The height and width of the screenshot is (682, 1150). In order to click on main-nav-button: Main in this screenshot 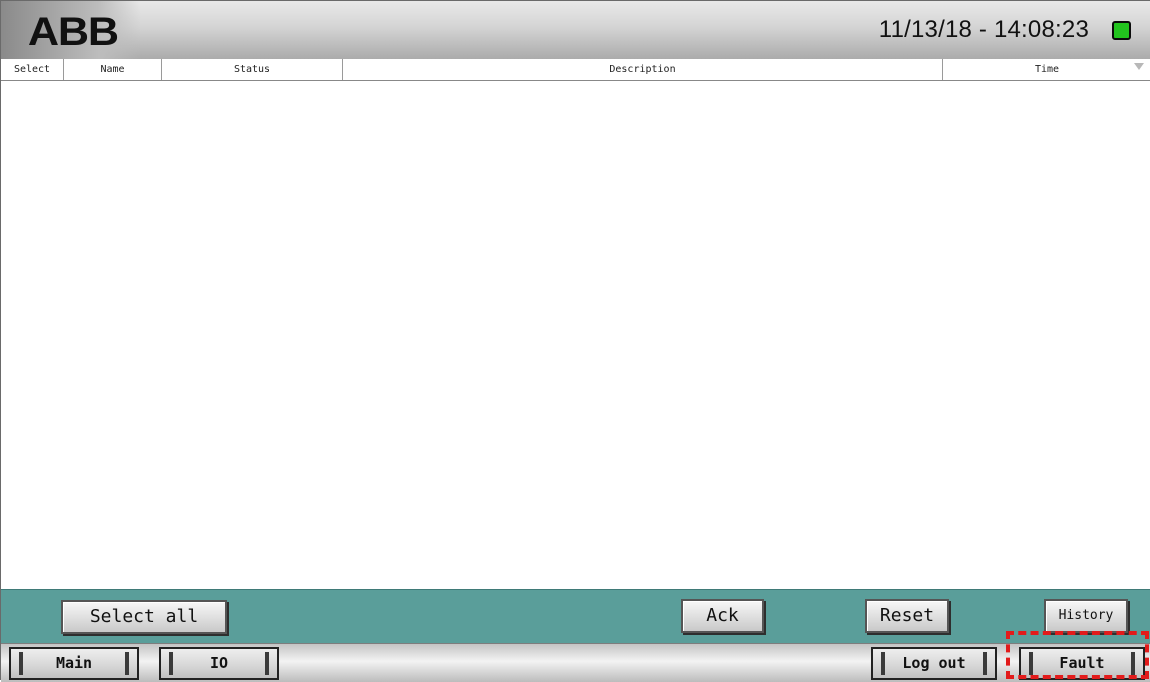, I will do `click(74, 663)`.